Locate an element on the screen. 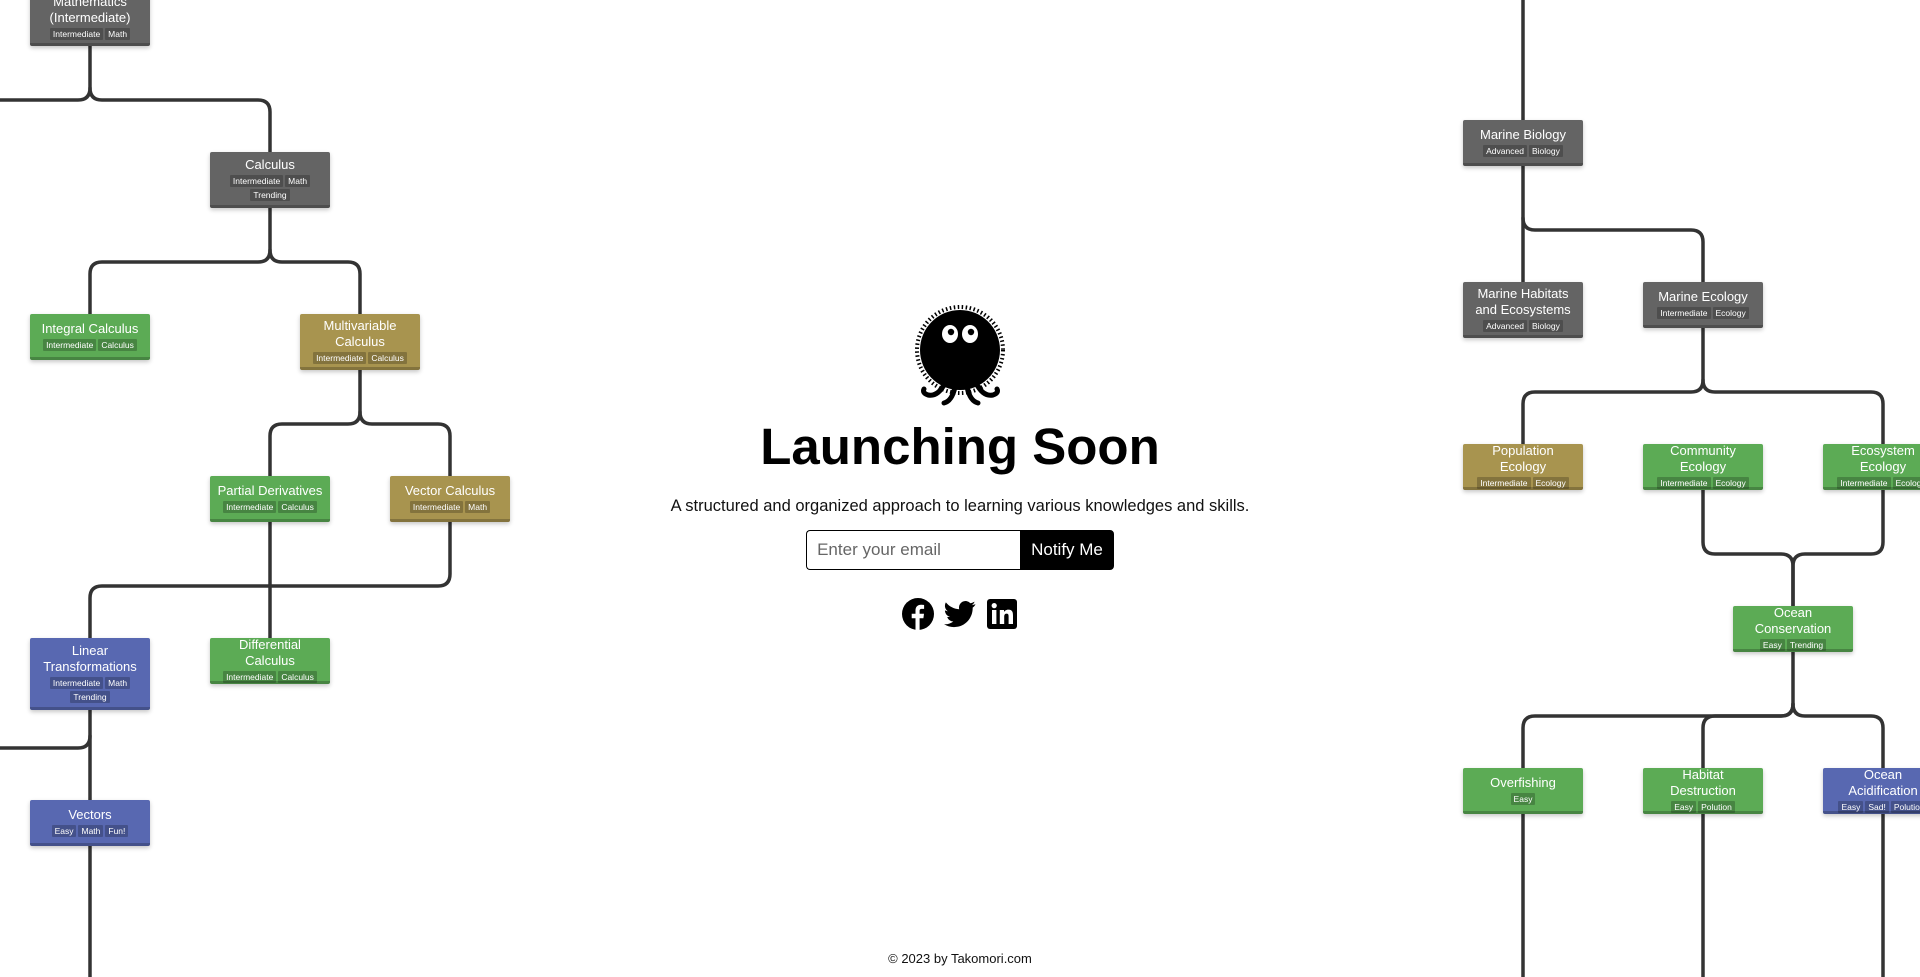 The width and height of the screenshot is (1920, 977). skill-node-title: Multivariable Calculus is located at coordinates (360, 333).